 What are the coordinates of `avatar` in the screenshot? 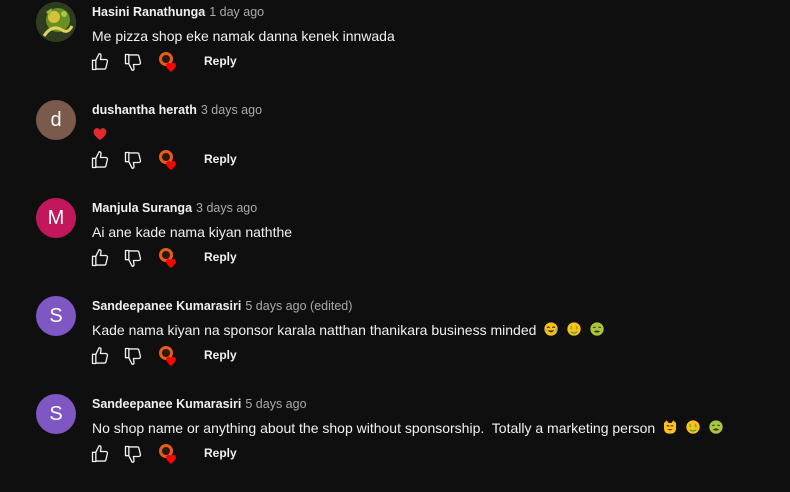 It's located at (56, 22).